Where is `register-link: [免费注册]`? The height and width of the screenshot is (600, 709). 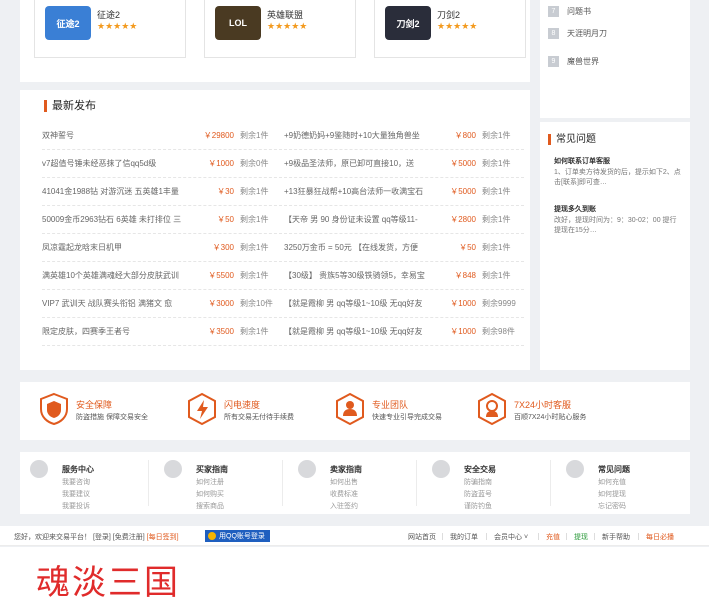 register-link: [免费注册] is located at coordinates (129, 537).